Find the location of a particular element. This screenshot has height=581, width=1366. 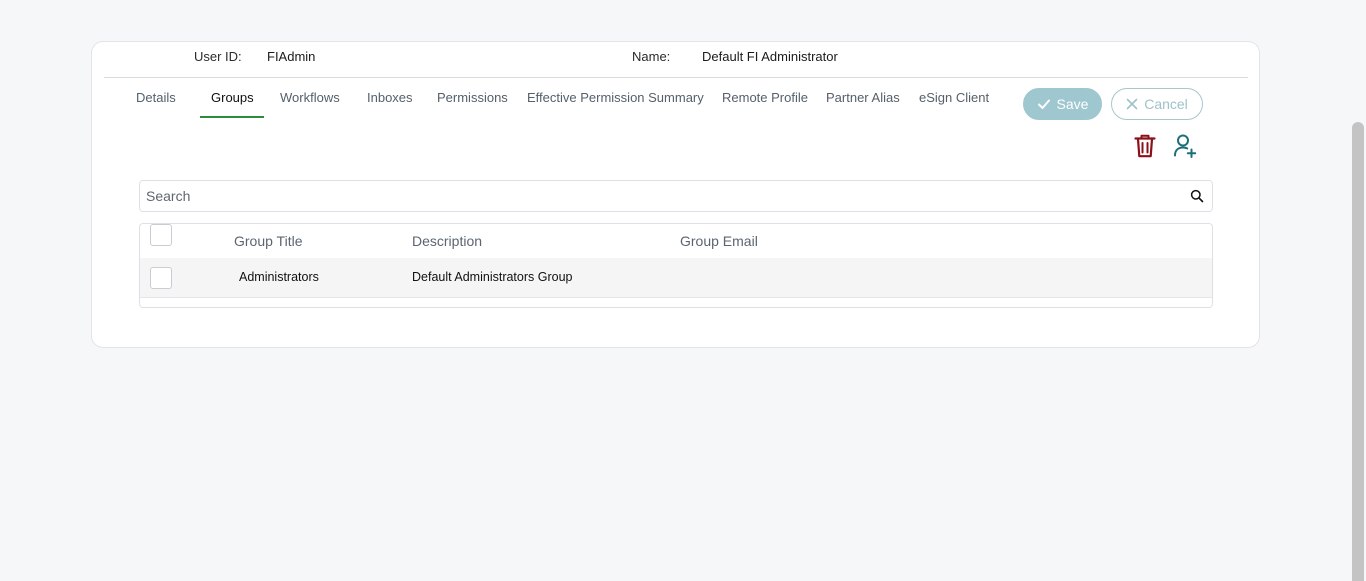

save-button: Save is located at coordinates (1062, 104).